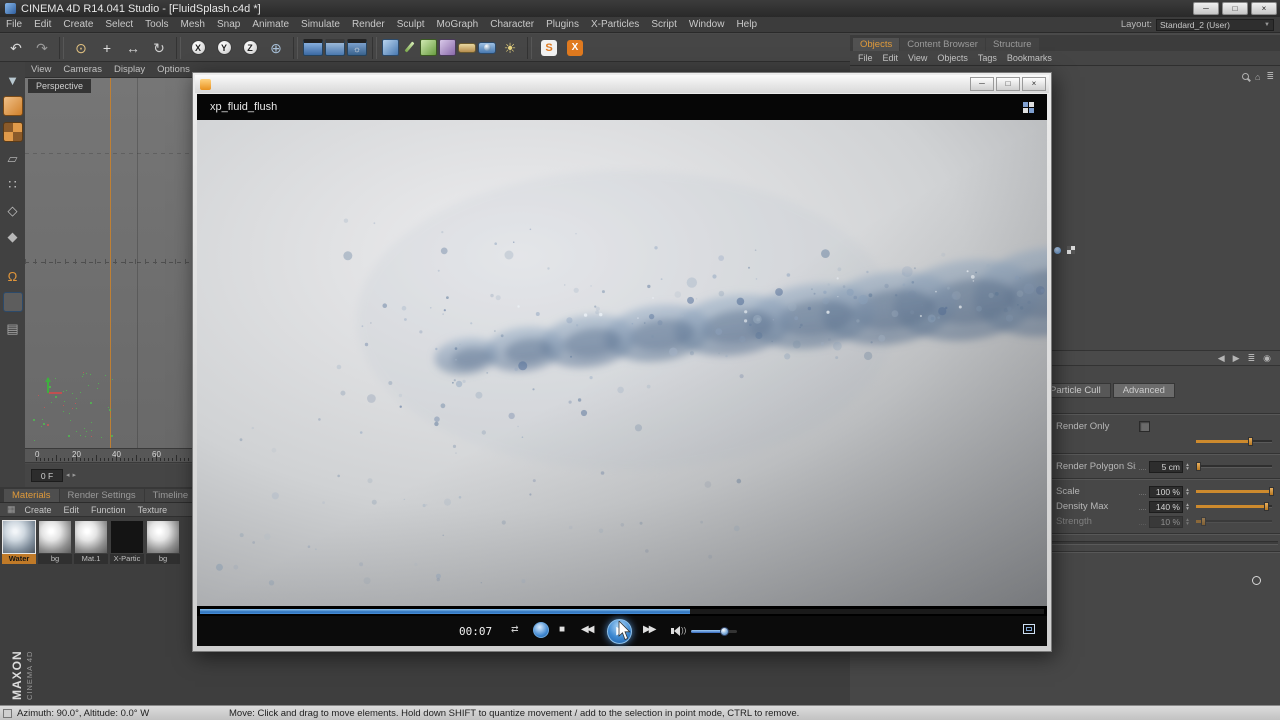 This screenshot has height=720, width=1280. I want to click on generators-icon, so click(428, 47).